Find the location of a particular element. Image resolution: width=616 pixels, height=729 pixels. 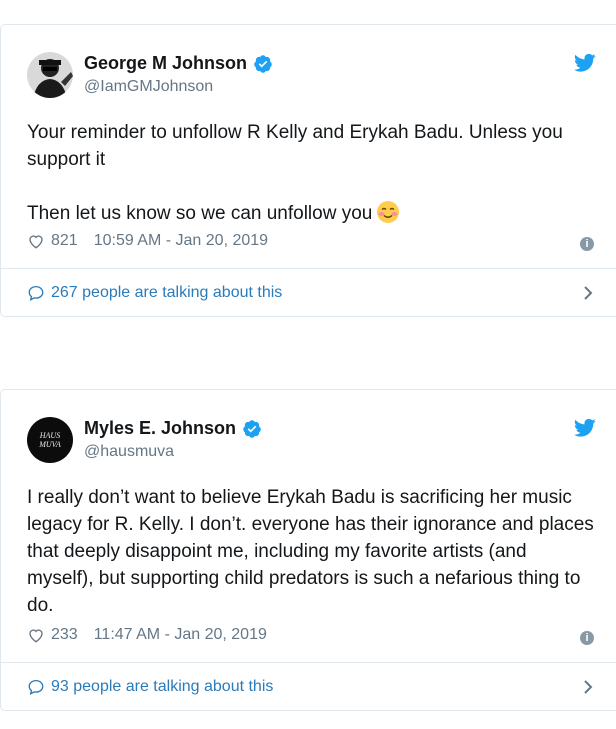

author-row: Myles E. Johnson is located at coordinates (173, 428).